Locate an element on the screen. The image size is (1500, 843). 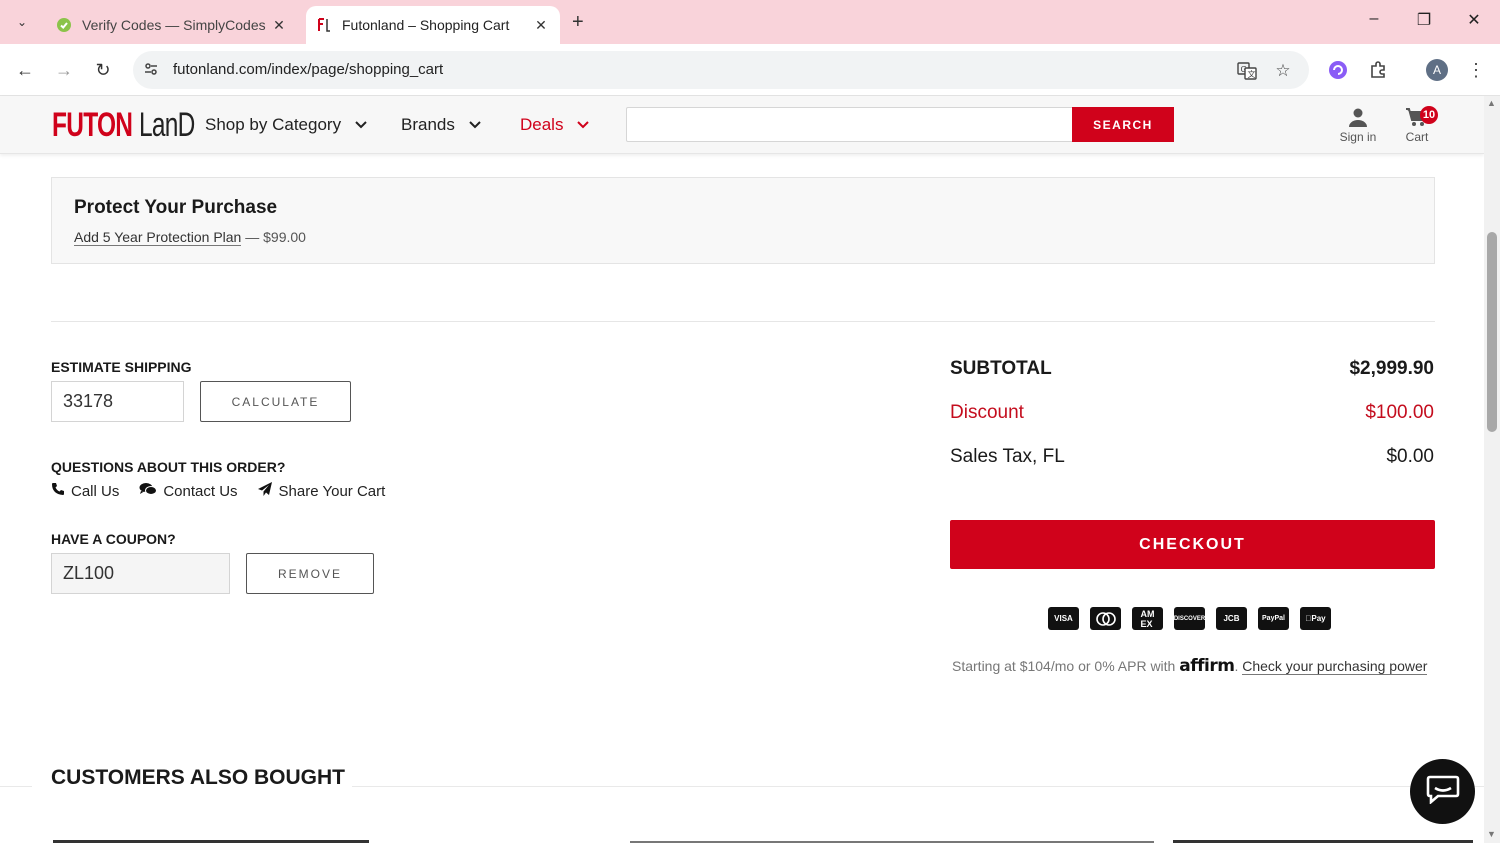
cart-link: 10 Cart is located at coordinates (1420, 125).